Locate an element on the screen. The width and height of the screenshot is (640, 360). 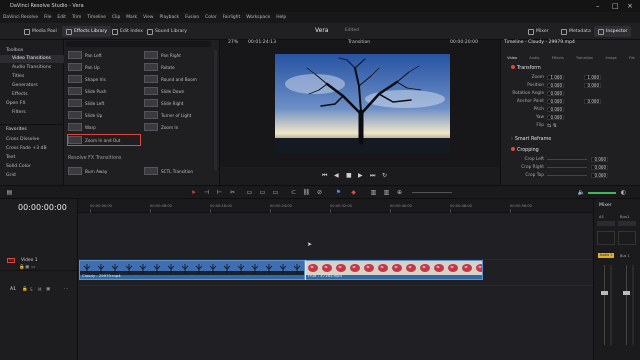
tab-transition: Transition is located at coordinates (584, 58).